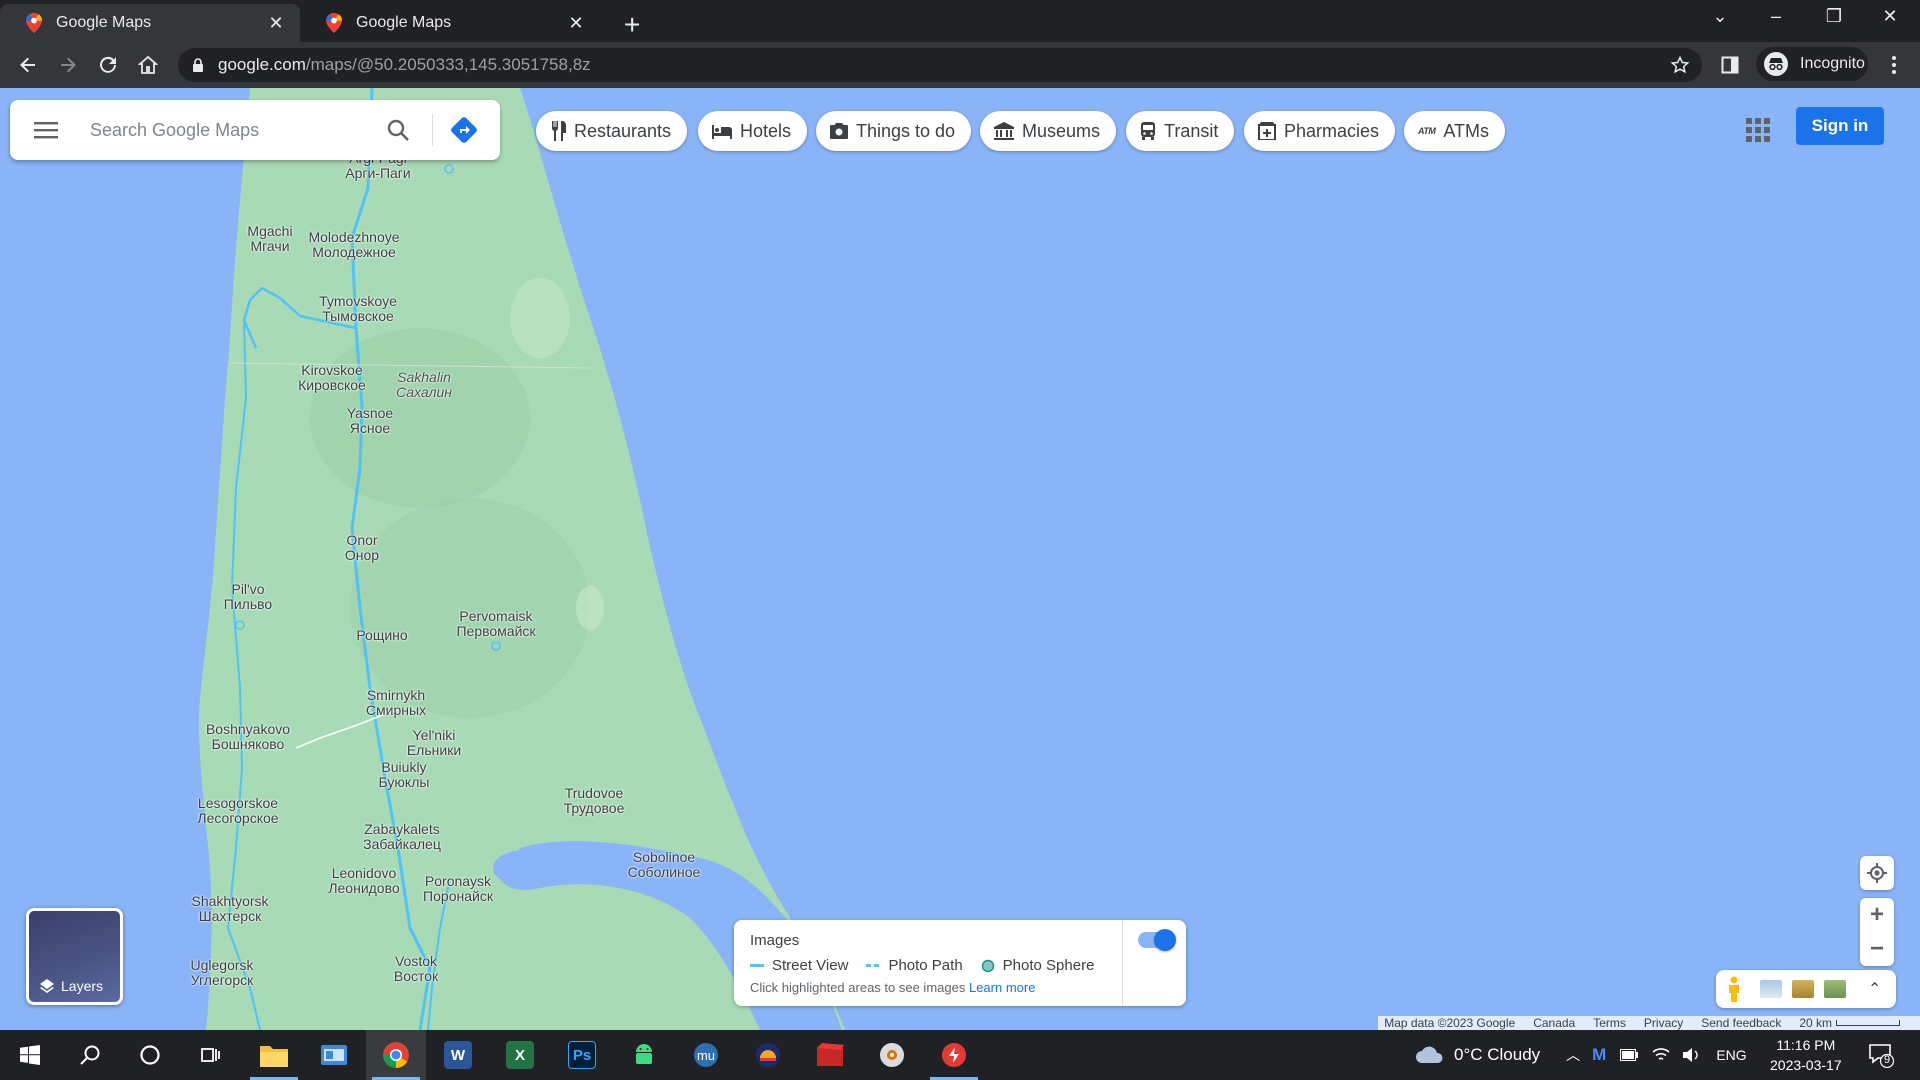 This screenshot has width=1920, height=1080. Describe the element at coordinates (1834, 16) in the screenshot. I see `restore-button: ❐` at that location.